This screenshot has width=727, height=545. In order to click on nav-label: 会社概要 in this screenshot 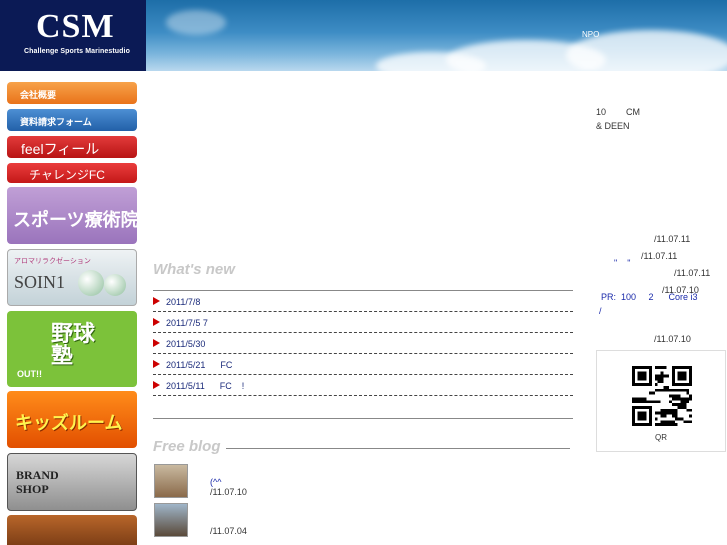, I will do `click(38, 95)`.